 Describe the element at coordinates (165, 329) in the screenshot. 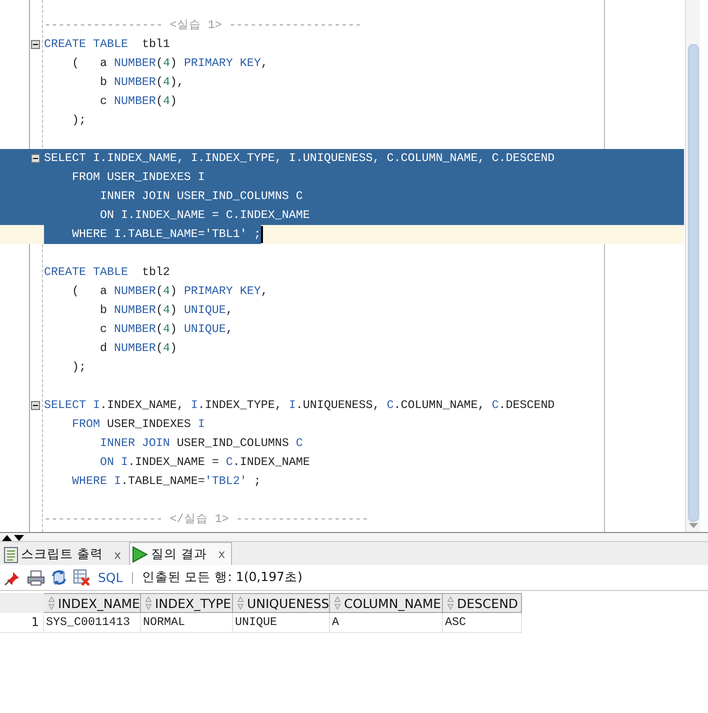

I see `code-line: c NUMBER(4) UNIQUE,` at that location.